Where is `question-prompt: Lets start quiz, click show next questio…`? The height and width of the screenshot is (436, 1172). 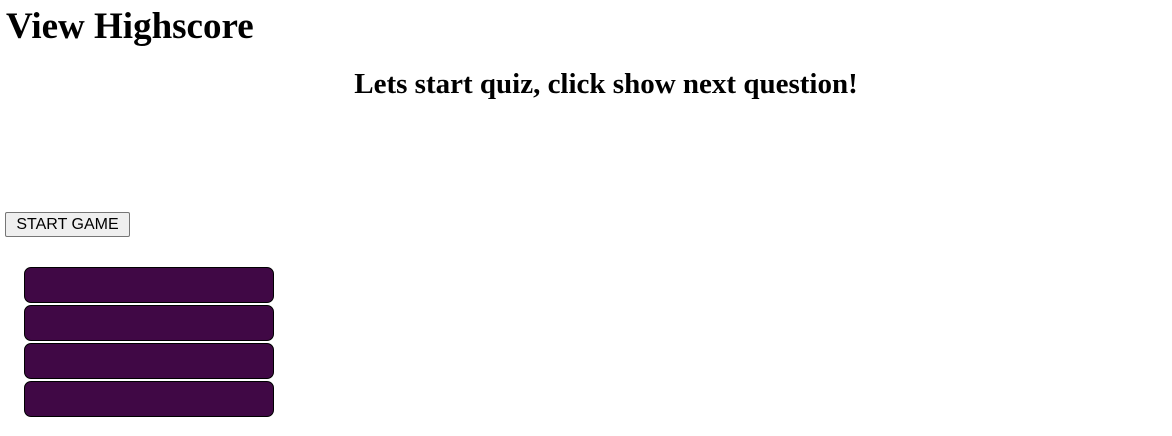
question-prompt: Lets start quiz, click show next questio… is located at coordinates (606, 84).